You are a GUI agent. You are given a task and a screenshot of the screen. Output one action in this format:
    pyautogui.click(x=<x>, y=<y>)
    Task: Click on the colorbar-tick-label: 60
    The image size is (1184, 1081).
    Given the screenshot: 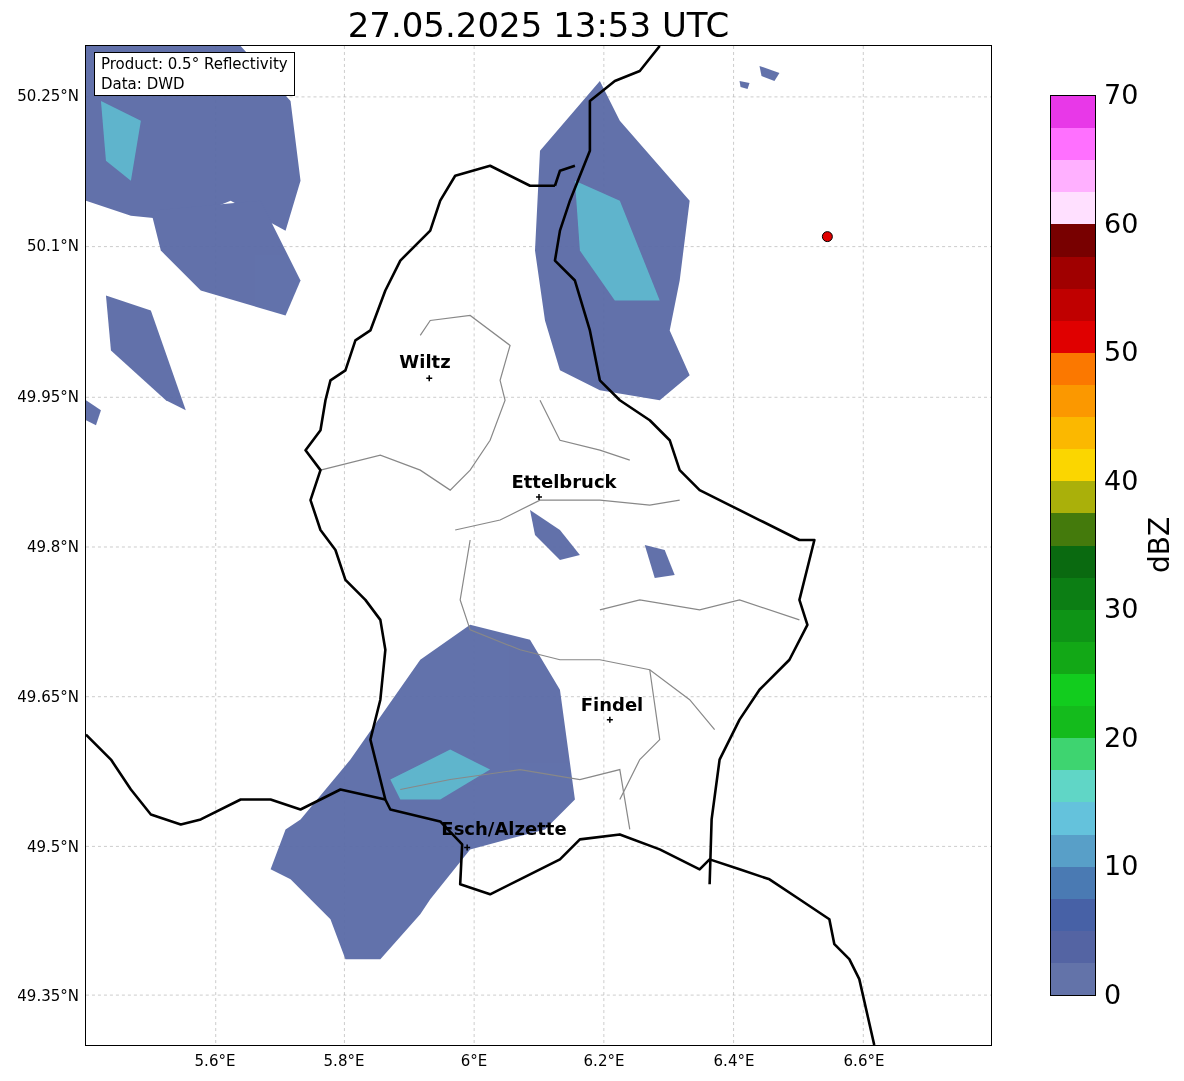 What is the action you would take?
    pyautogui.click(x=1121, y=223)
    